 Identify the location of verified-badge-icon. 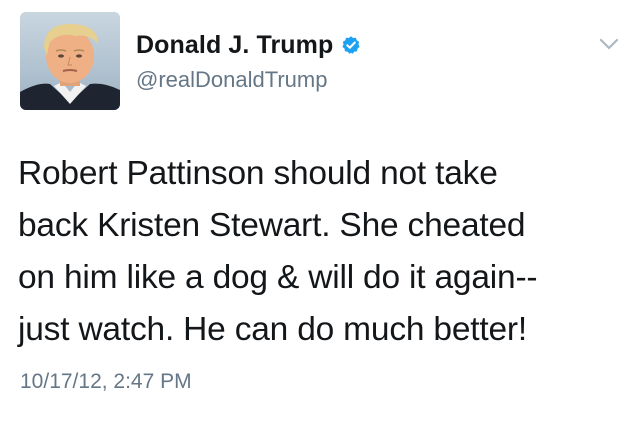
(351, 45).